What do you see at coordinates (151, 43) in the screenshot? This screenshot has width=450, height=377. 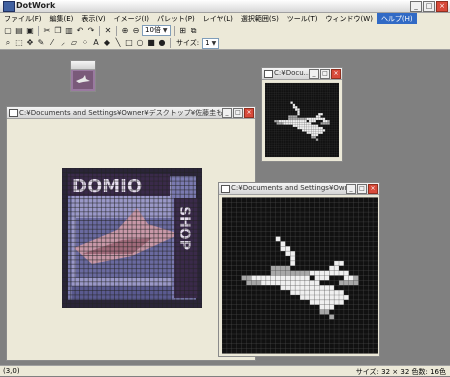 I see `filled-rectangle-icon: ■` at bounding box center [151, 43].